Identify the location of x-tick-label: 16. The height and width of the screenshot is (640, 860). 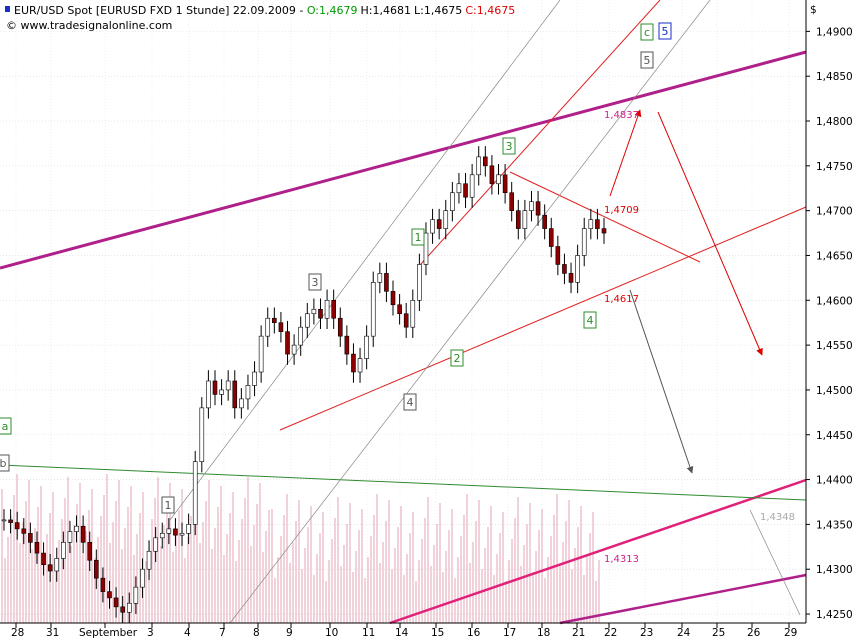
(474, 633).